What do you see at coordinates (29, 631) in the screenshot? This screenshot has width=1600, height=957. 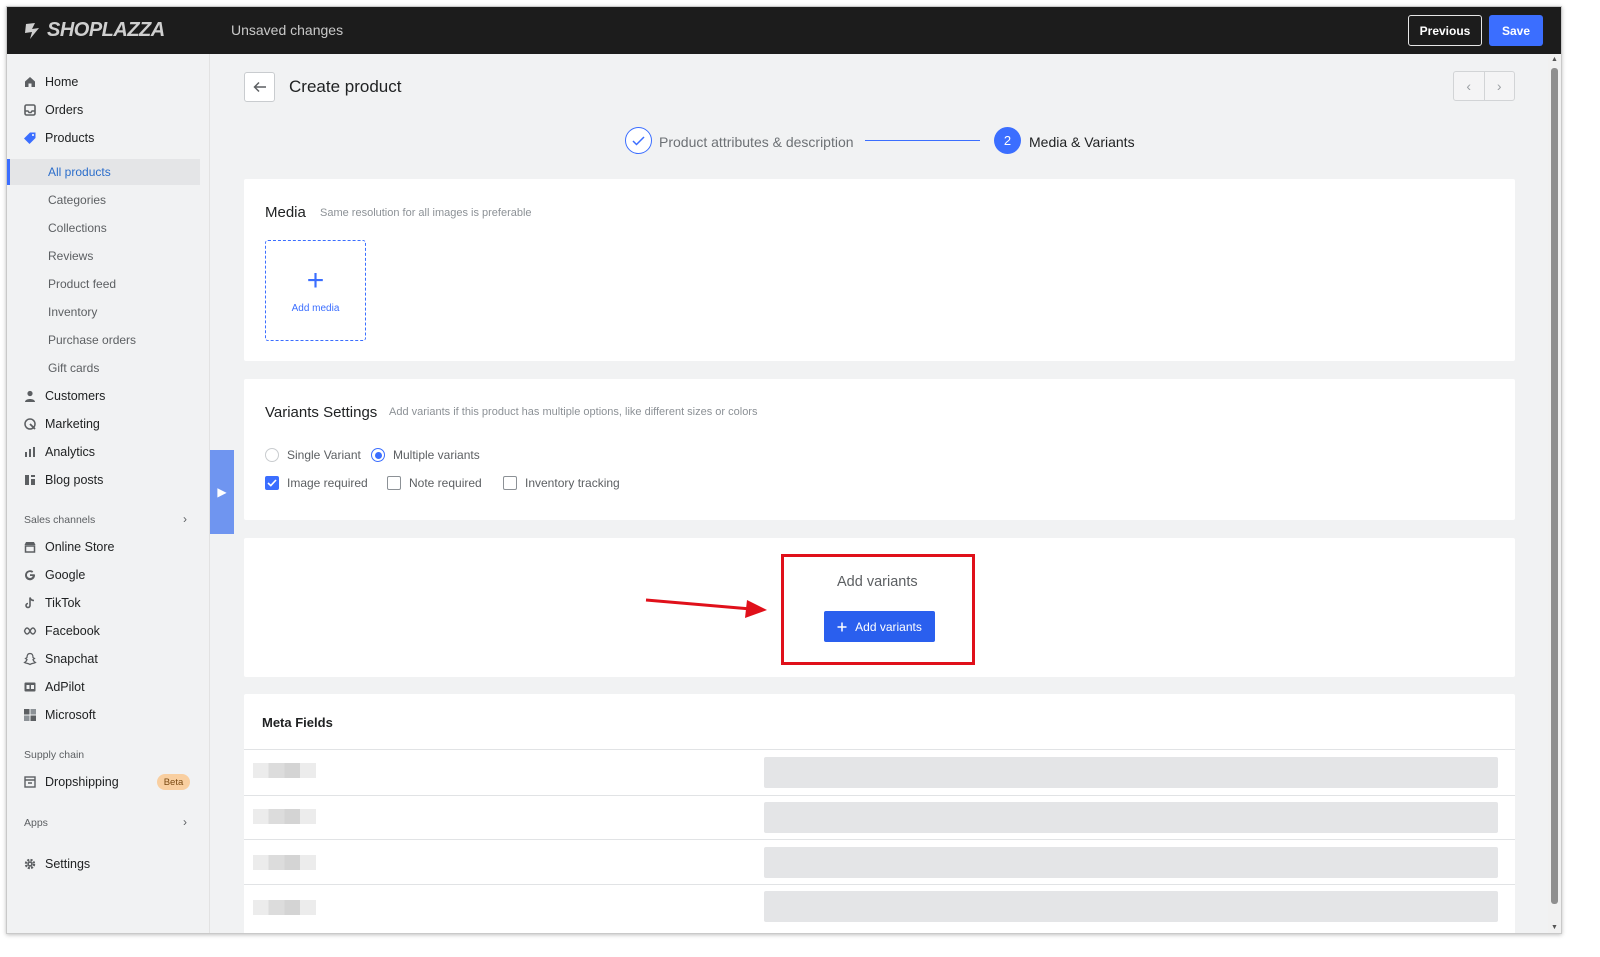 I see `facebook-icon` at bounding box center [29, 631].